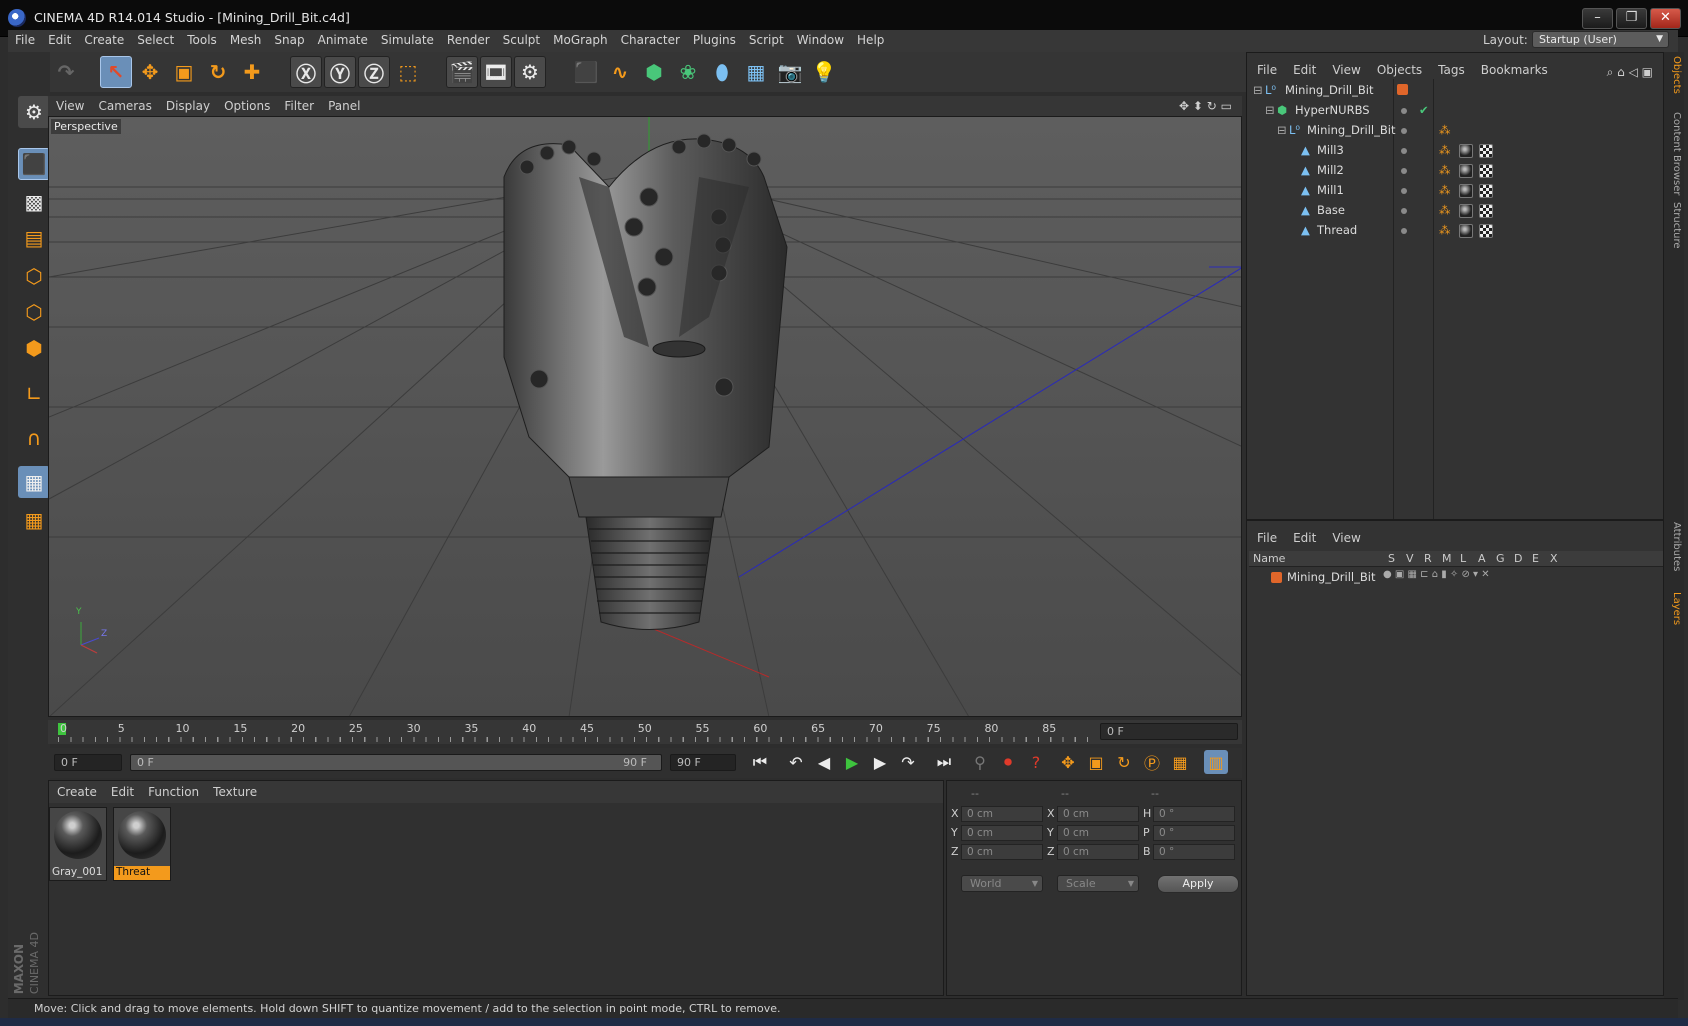  Describe the element at coordinates (1410, 558) in the screenshot. I see `col-view: V` at that location.